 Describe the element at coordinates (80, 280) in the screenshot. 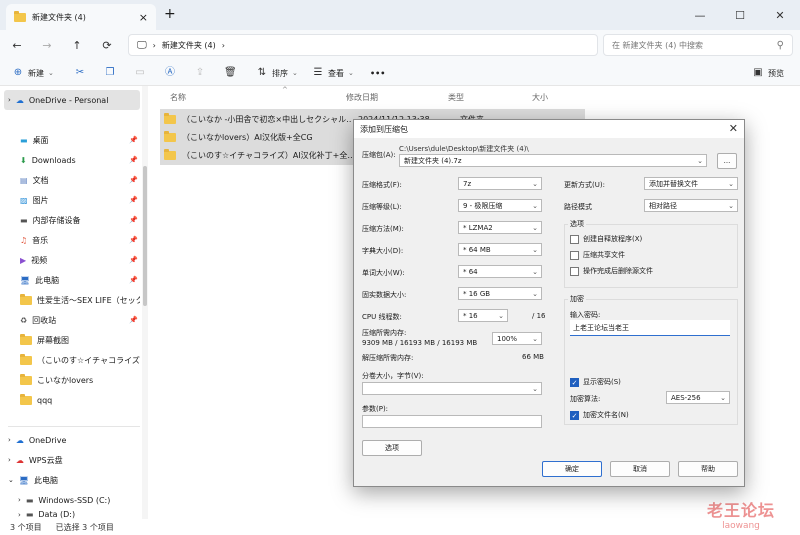

I see `sidebar-item-7: 🖥 此电脑 📌` at that location.